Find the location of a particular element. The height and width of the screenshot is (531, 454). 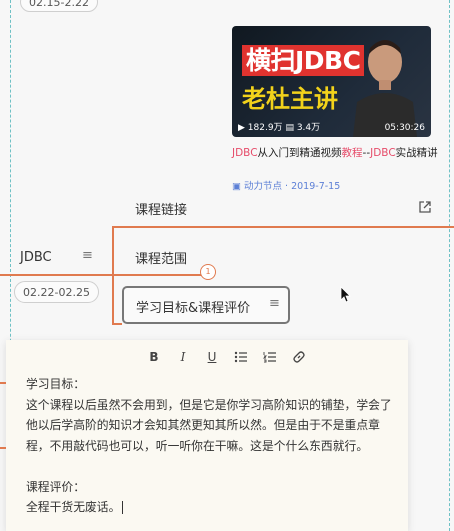

review-heading: 课程评价： is located at coordinates (55, 486).